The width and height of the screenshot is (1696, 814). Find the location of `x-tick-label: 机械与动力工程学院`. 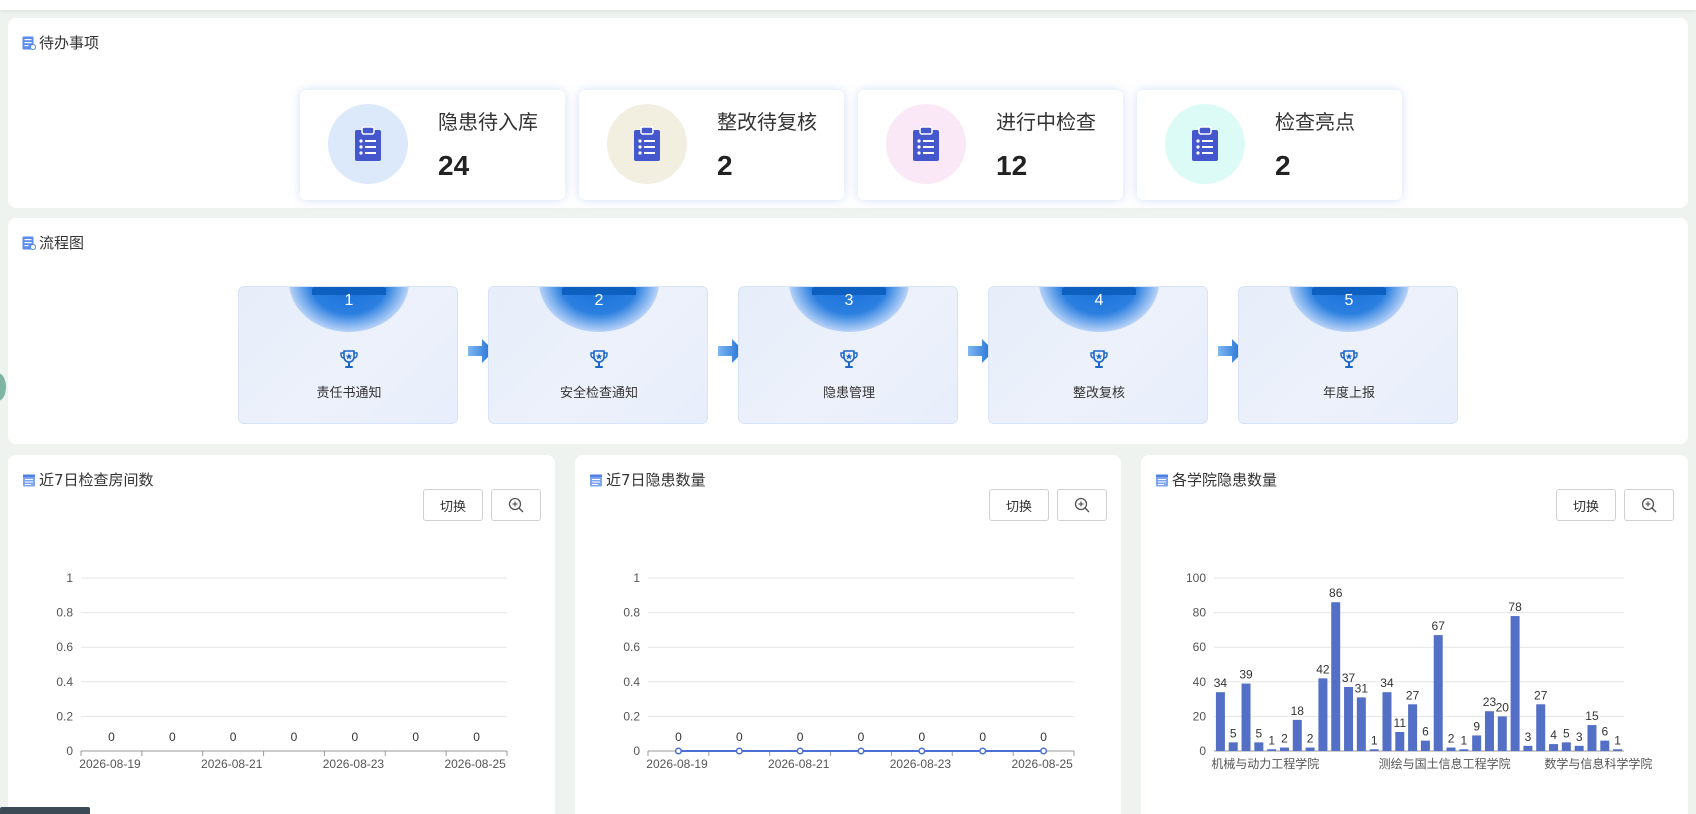

x-tick-label: 机械与动力工程学院 is located at coordinates (1265, 763).